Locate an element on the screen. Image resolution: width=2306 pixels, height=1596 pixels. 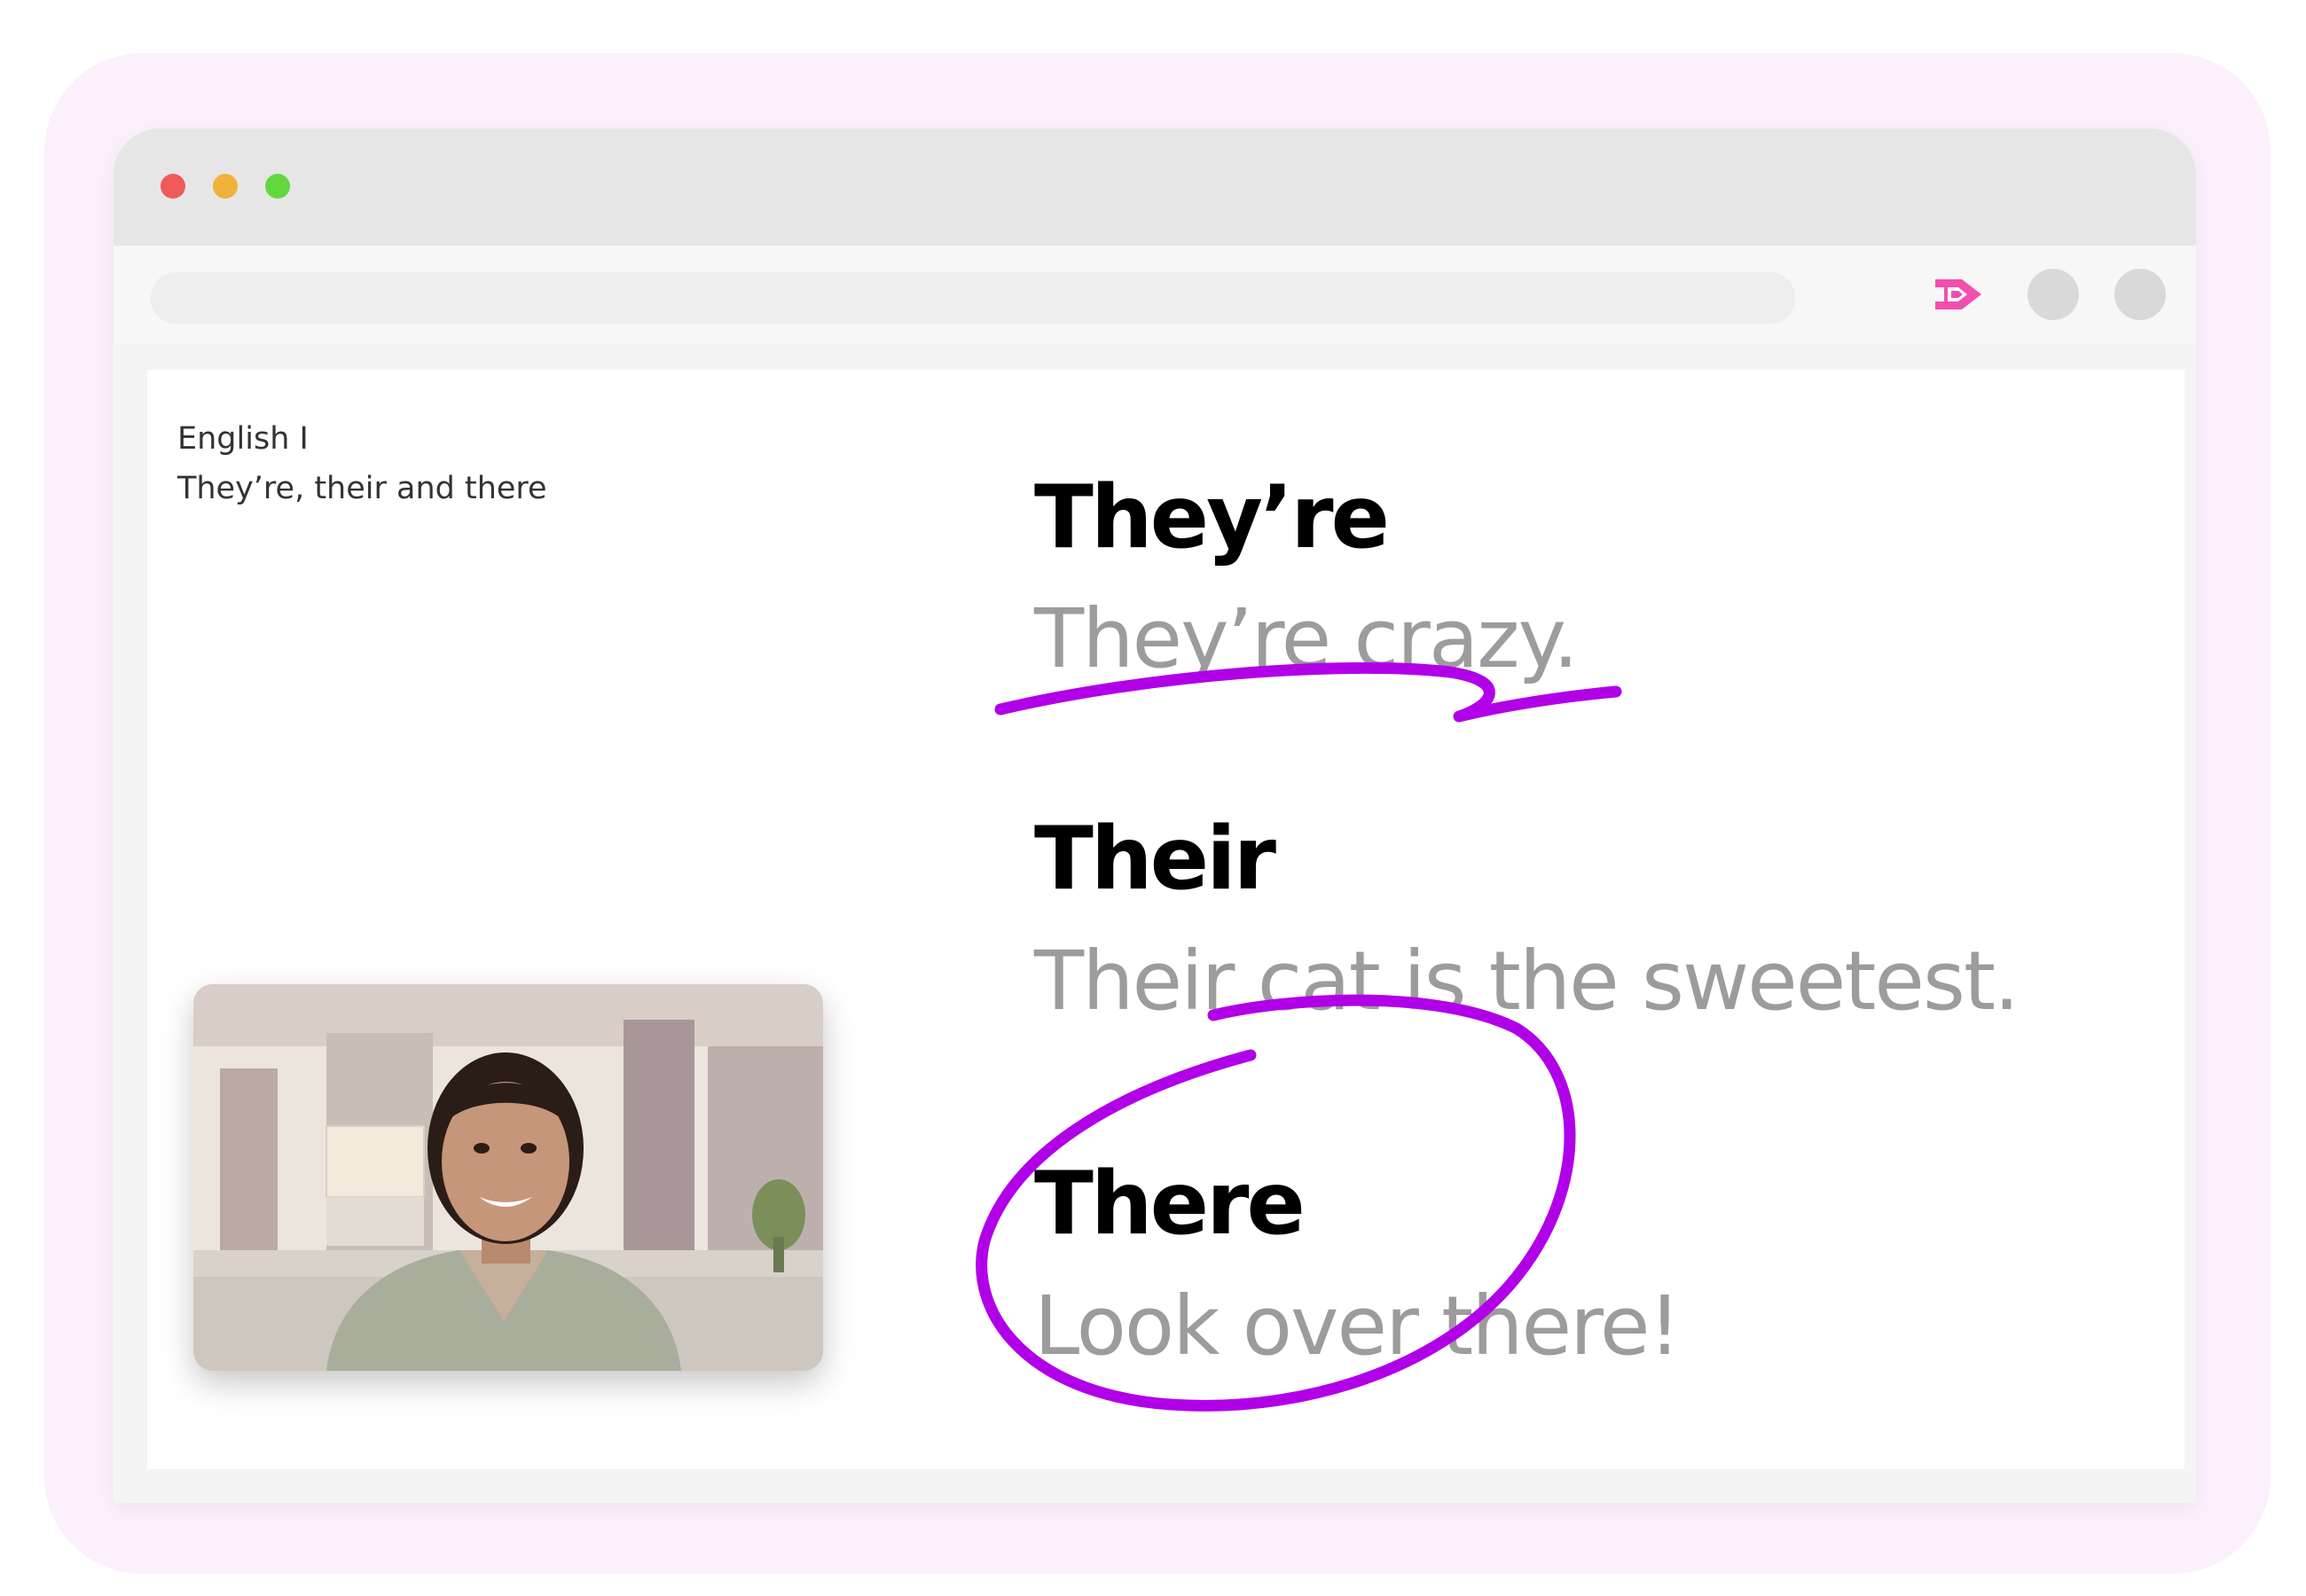
webcam-video-tile is located at coordinates (508, 1178).